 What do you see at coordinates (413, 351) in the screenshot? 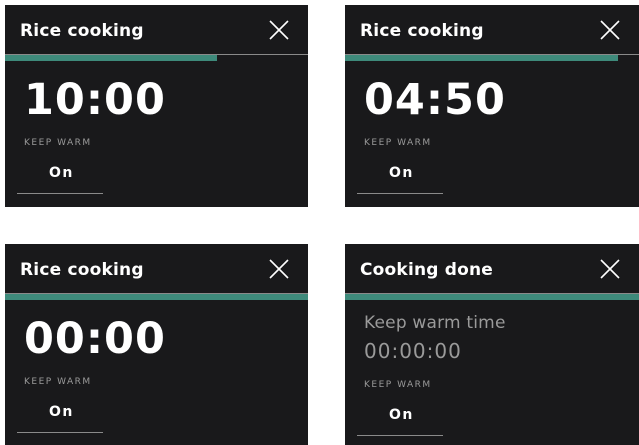
I see `keep-warm-time: 00:00:00` at bounding box center [413, 351].